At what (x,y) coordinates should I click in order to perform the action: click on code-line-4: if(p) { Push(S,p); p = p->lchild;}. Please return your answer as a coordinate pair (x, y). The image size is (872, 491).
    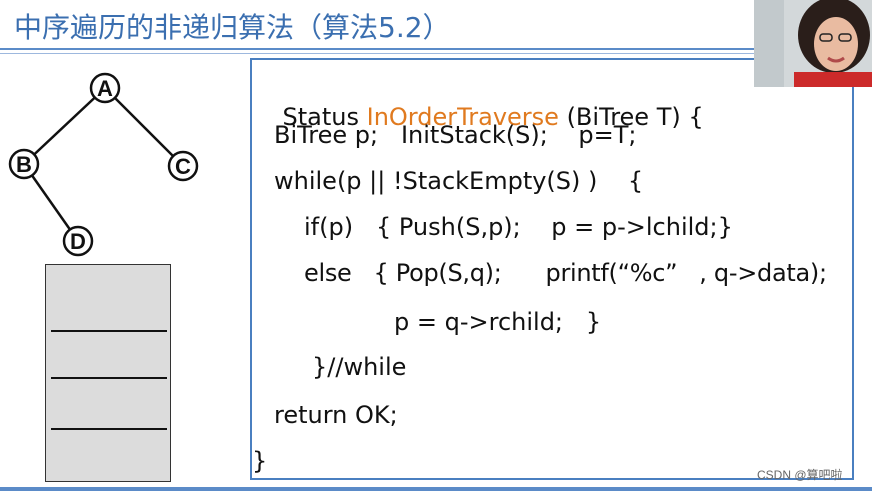
    Looking at the image, I should click on (518, 227).